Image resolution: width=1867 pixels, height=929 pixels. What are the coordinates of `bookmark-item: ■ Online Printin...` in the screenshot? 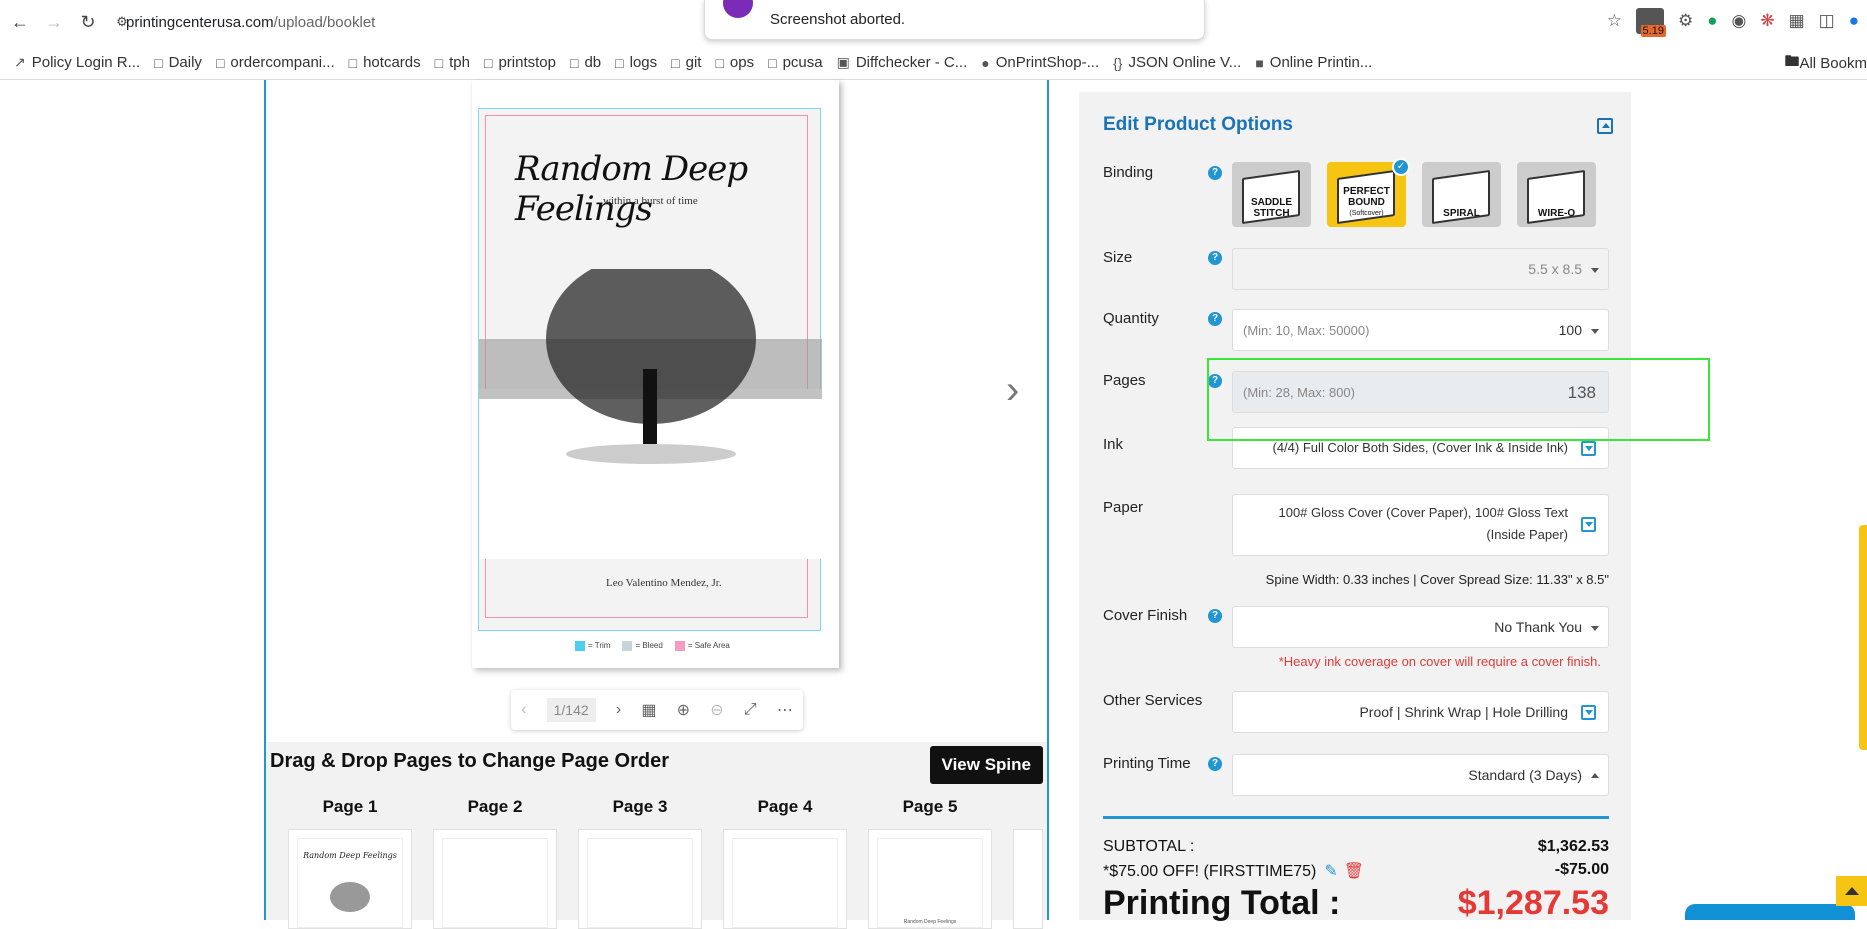 It's located at (1313, 62).